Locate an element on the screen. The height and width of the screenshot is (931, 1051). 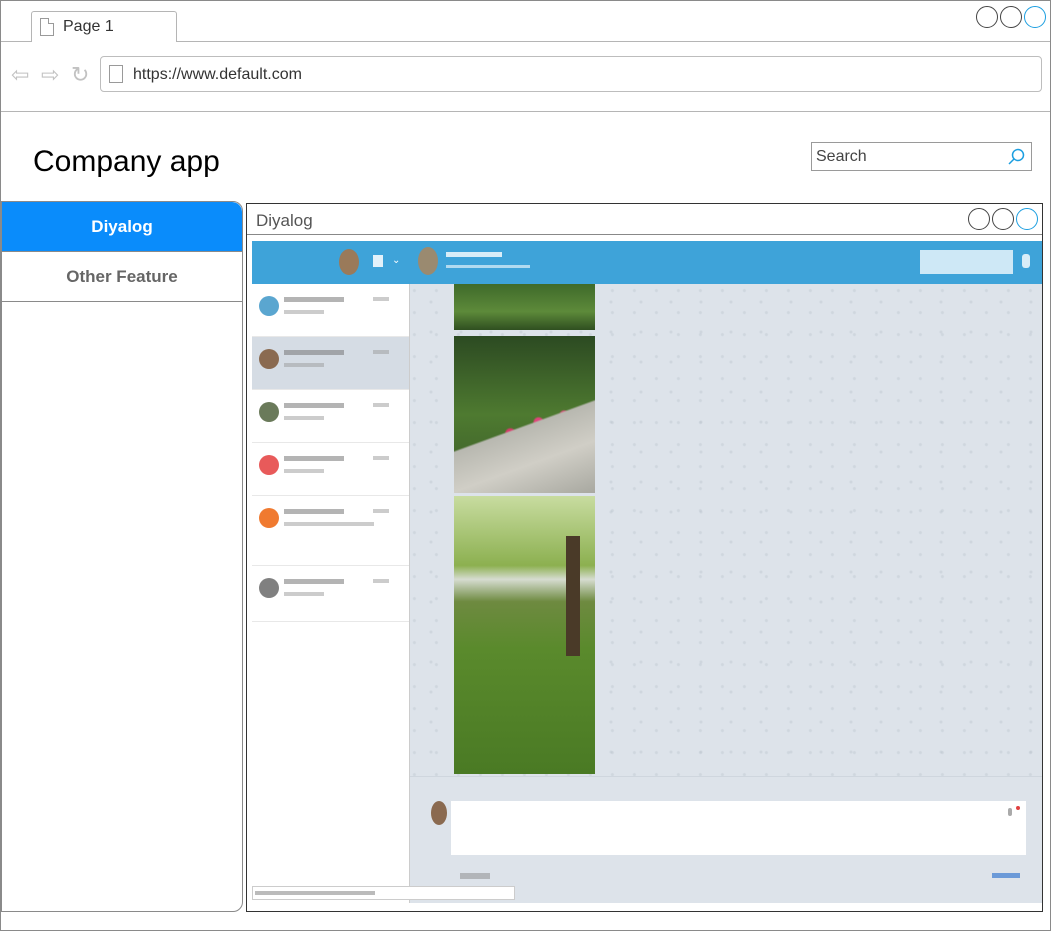
url-text: https://www.default.com is located at coordinates (217, 74).